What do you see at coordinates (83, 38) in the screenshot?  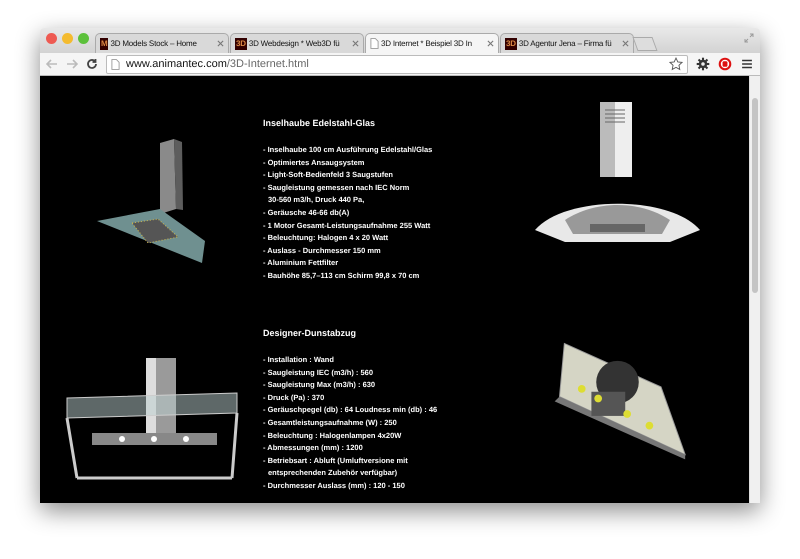 I see `zoom-window-icon` at bounding box center [83, 38].